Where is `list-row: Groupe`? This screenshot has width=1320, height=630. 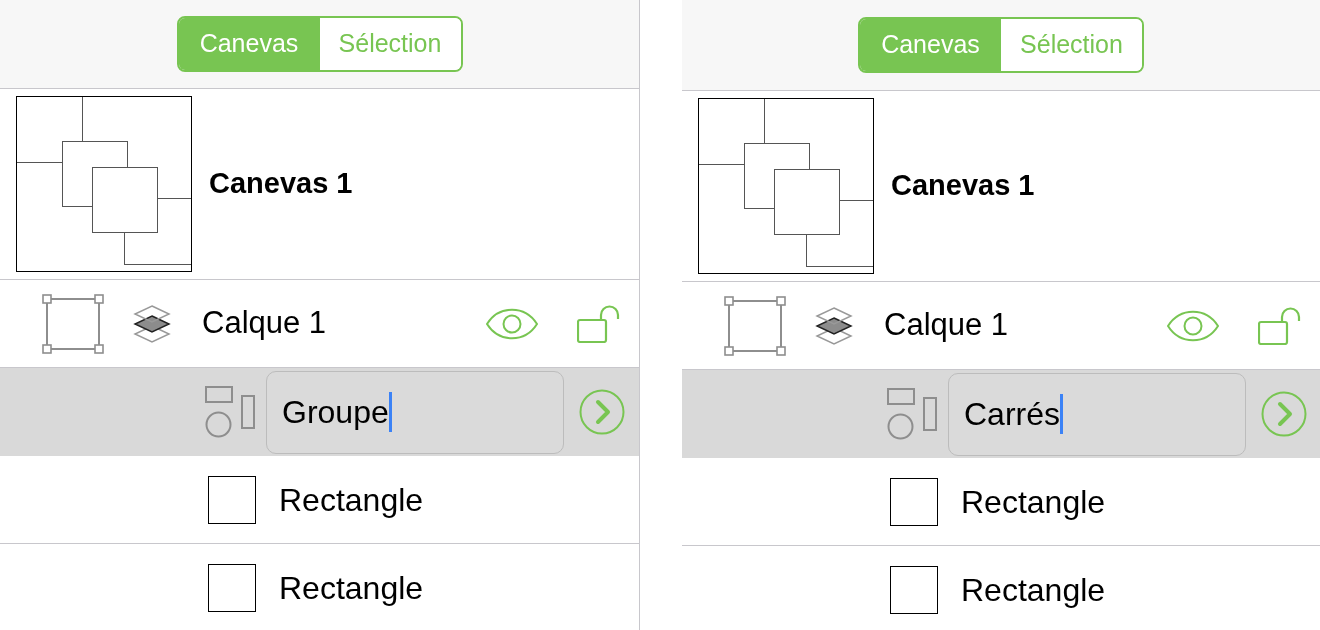
list-row: Groupe is located at coordinates (319, 412).